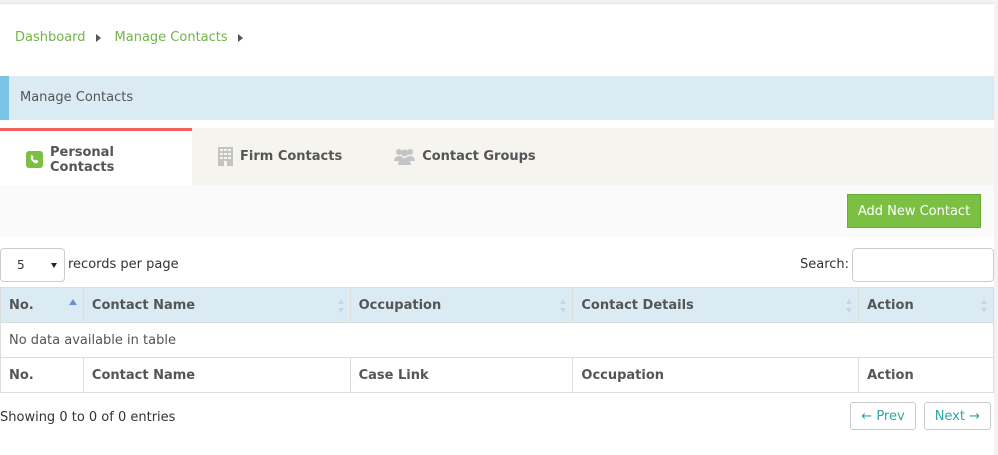 Image resolution: width=998 pixels, height=455 pixels. Describe the element at coordinates (225, 156) in the screenshot. I see `building-icon` at that location.